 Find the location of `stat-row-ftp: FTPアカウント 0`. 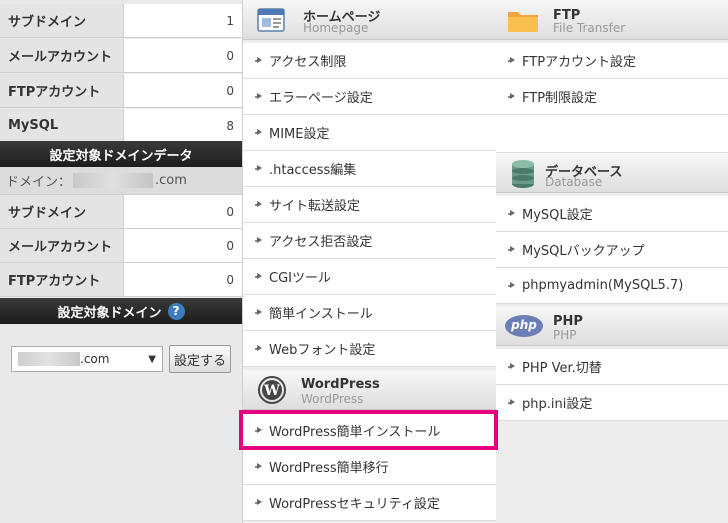

stat-row-ftp: FTPアカウント 0 is located at coordinates (121, 91).